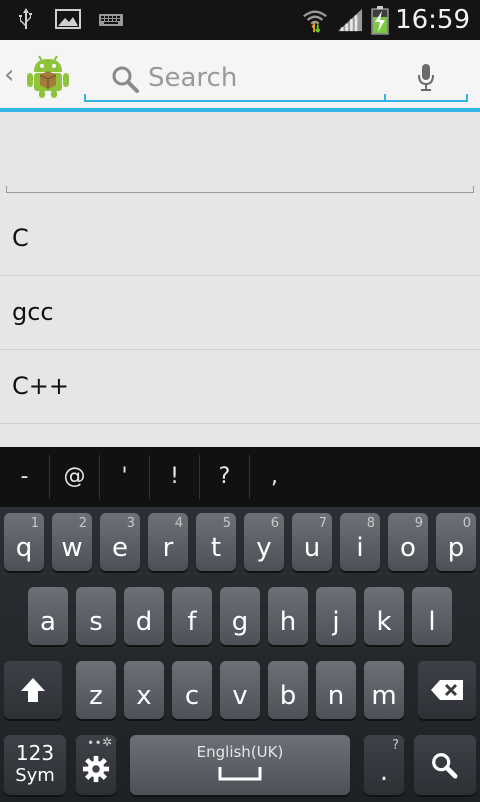 This screenshot has width=480, height=802. I want to click on suggestion-key: ', so click(125, 477).